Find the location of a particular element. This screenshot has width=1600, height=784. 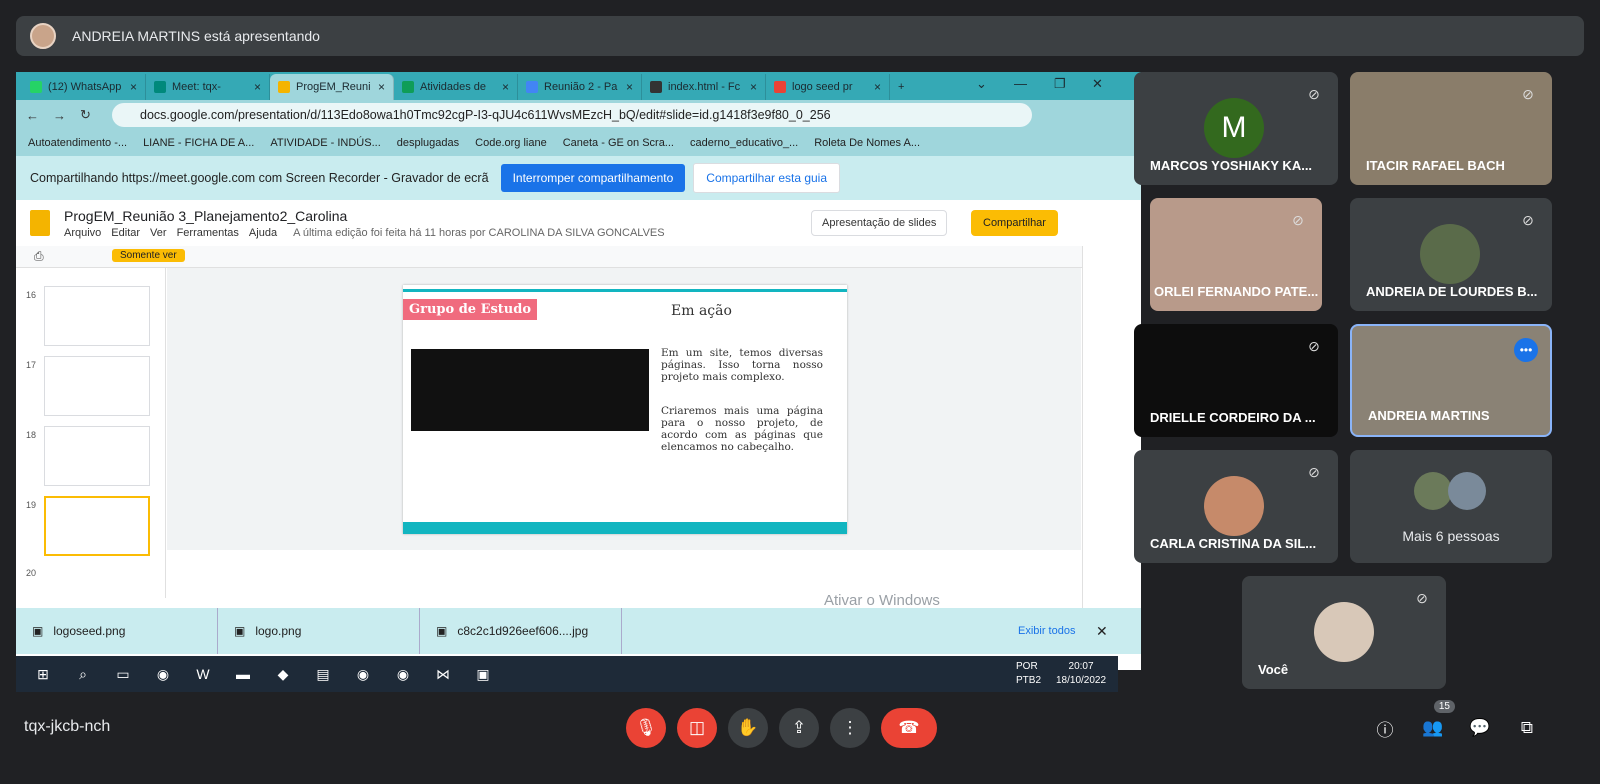

doc-title: ProgEM_Reunião 3_Planejamento2_Carolina is located at coordinates (205, 216).